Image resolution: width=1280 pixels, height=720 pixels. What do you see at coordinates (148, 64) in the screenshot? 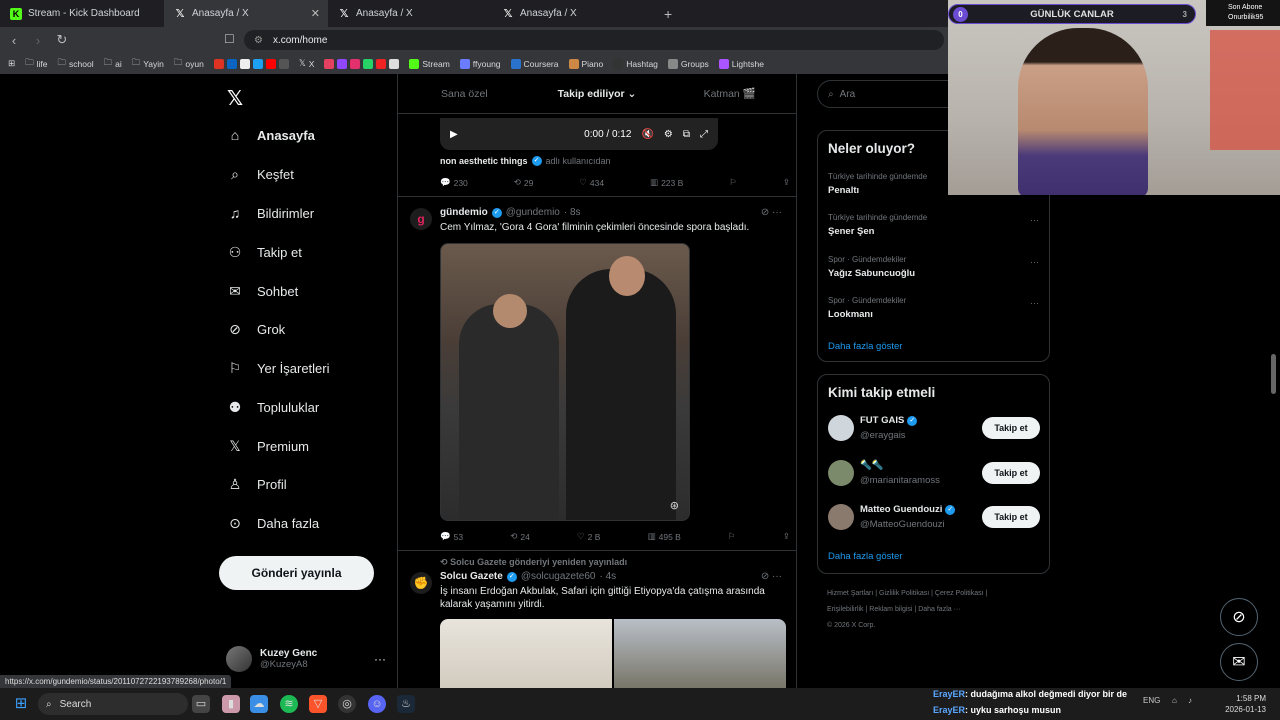
I see `bookmark-yayin: 🗀 Yayin` at bounding box center [148, 64].